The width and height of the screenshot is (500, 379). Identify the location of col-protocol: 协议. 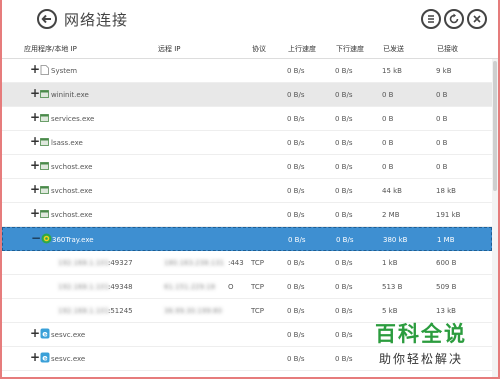
(259, 49).